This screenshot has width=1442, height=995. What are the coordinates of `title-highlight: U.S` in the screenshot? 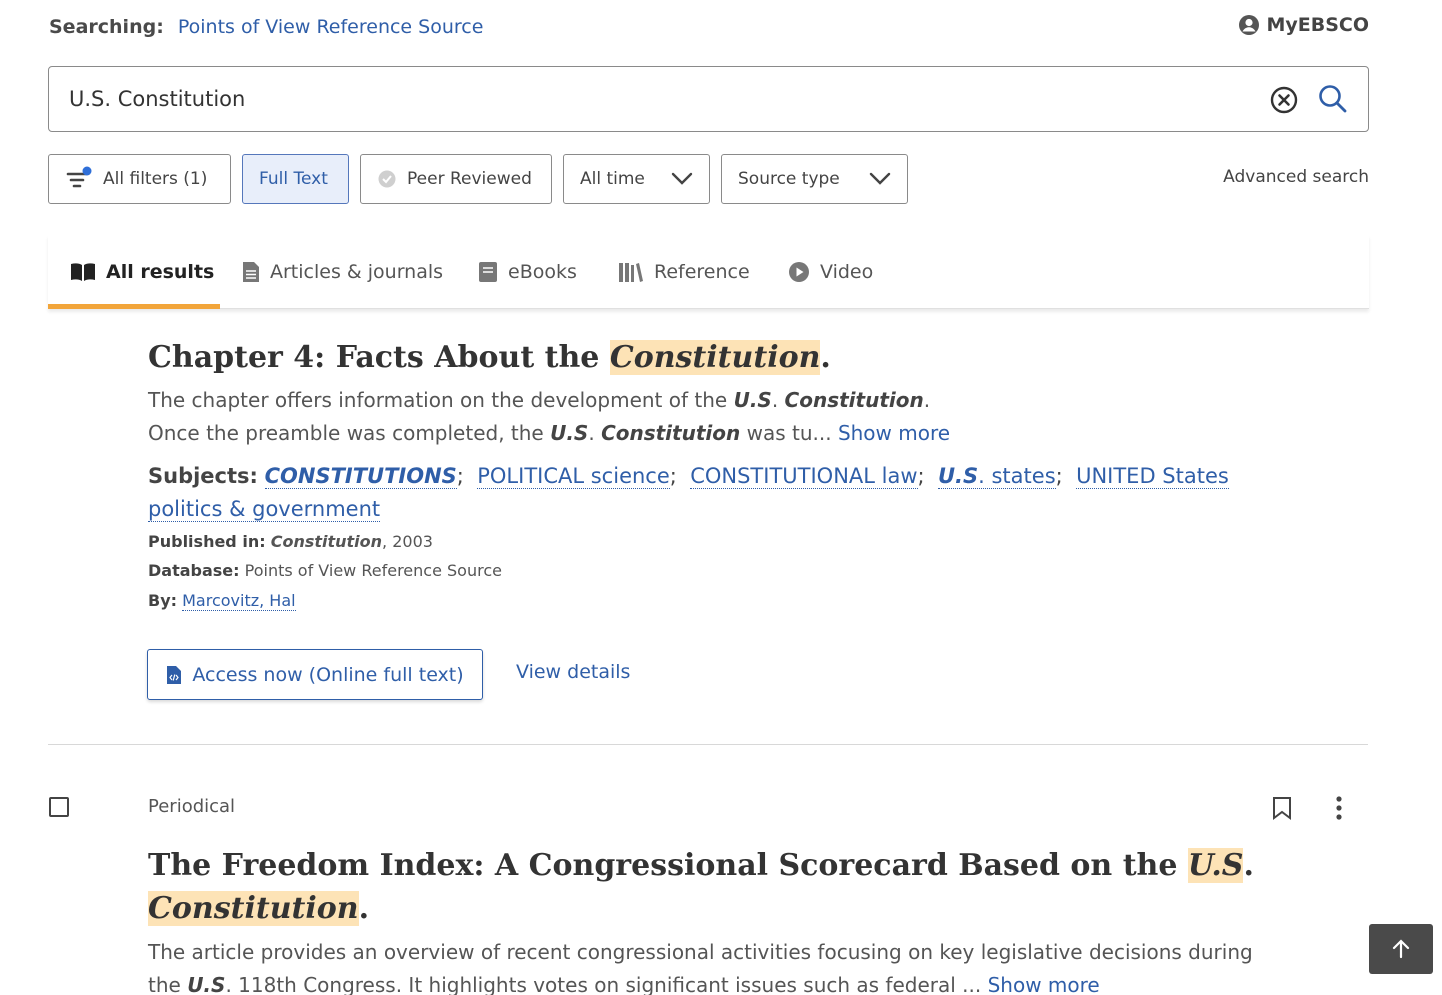 It's located at (1215, 865).